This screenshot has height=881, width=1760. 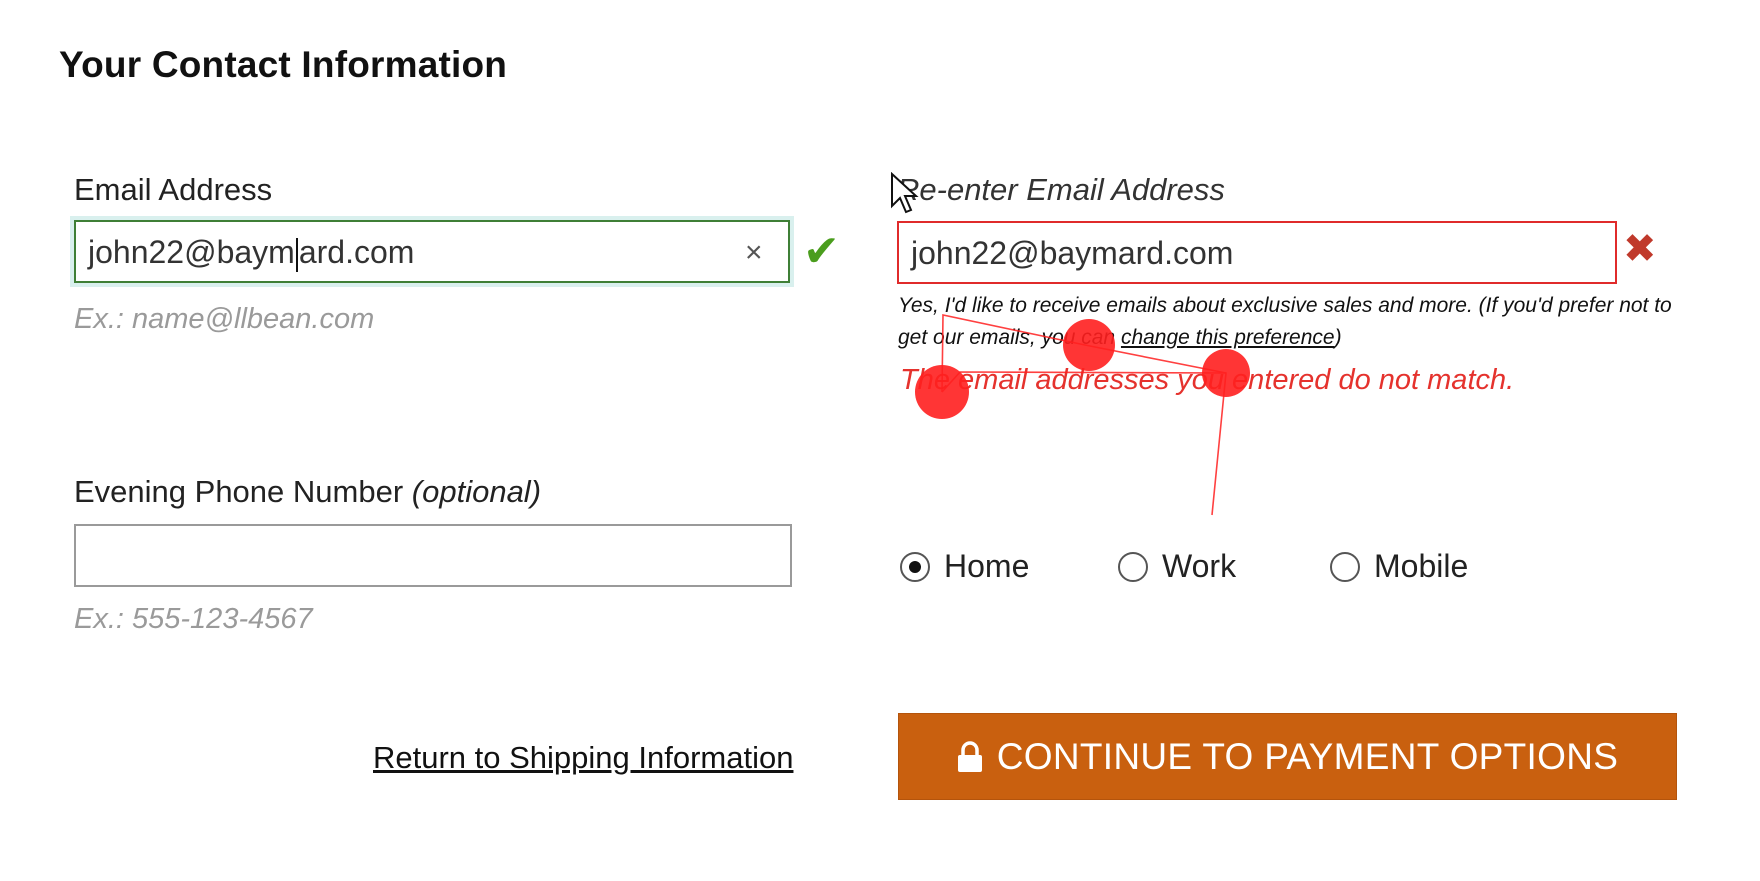 I want to click on phone-hint: Ex.: 555-123-4567, so click(x=193, y=619).